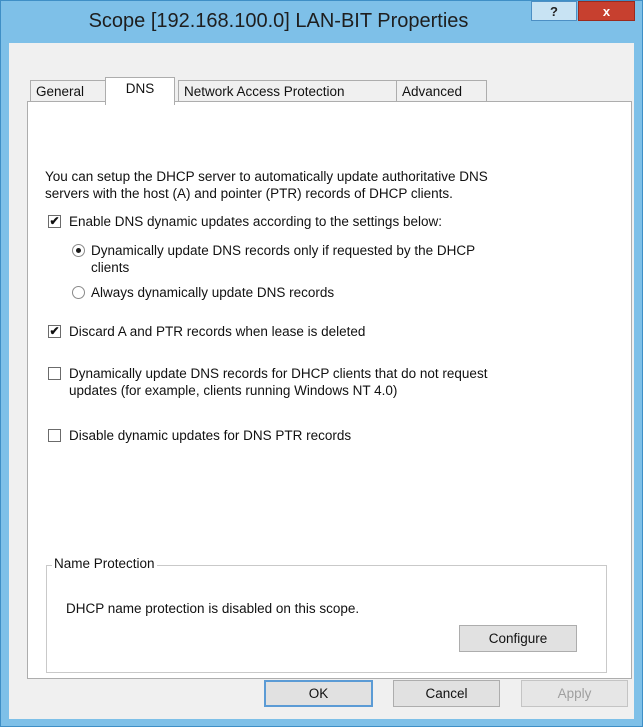 This screenshot has width=643, height=727. I want to click on update-if-requested-radio, so click(78, 250).